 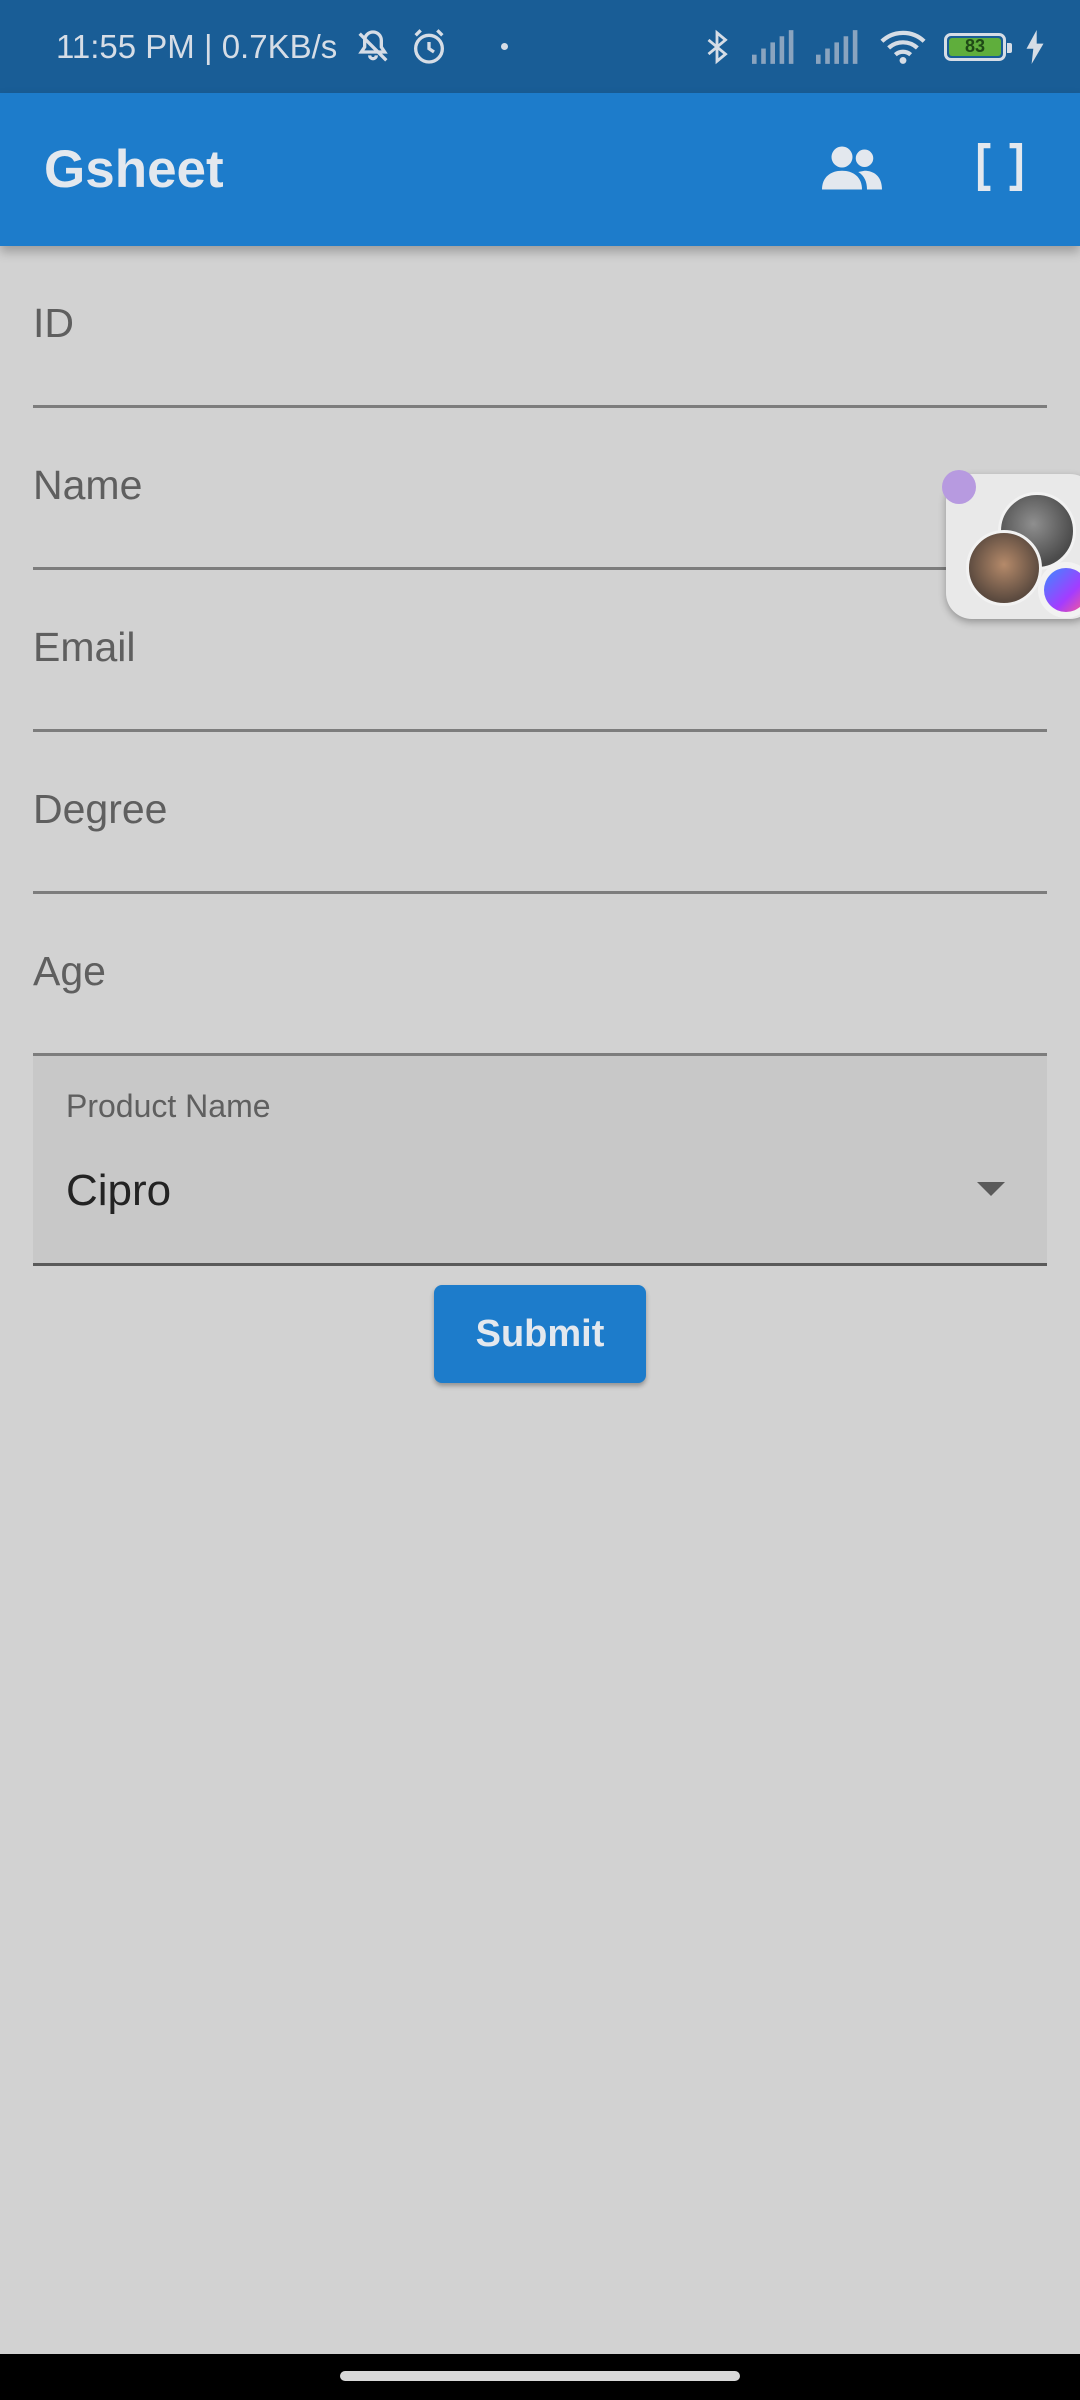 I want to click on people-button, so click(x=852, y=170).